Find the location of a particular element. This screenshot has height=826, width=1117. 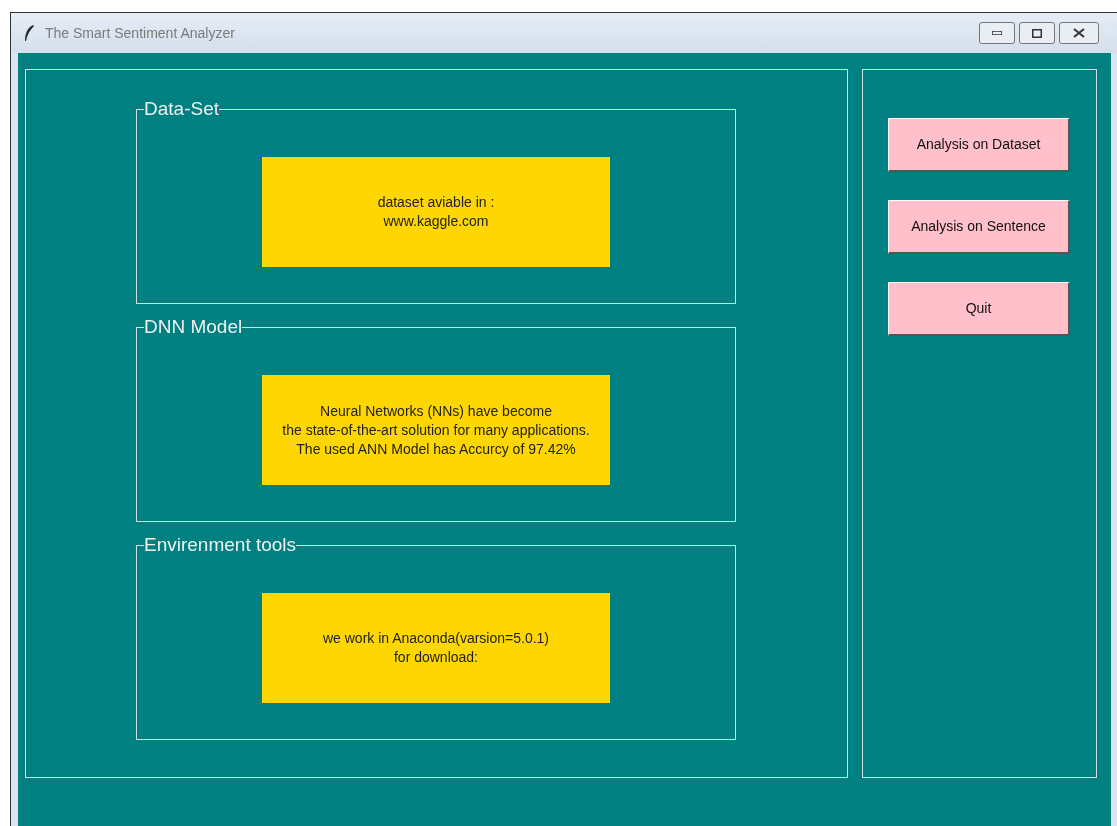

close-icon is located at coordinates (1079, 33).